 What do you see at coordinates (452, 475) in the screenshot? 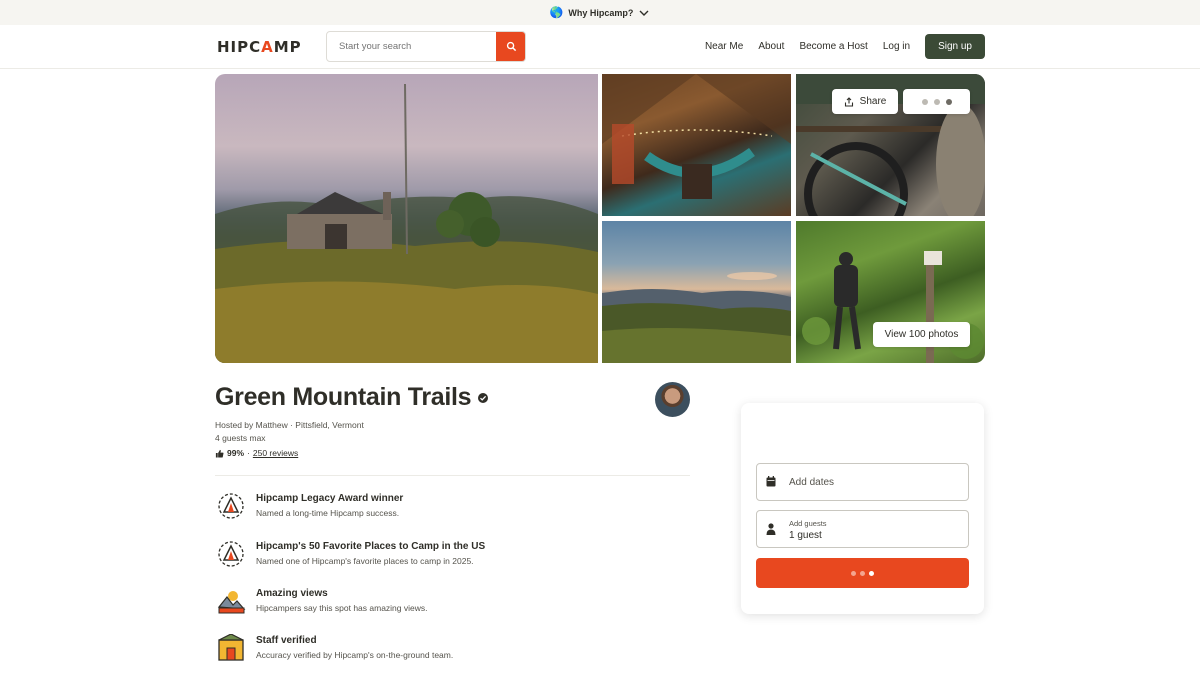
I see `section-divider` at bounding box center [452, 475].